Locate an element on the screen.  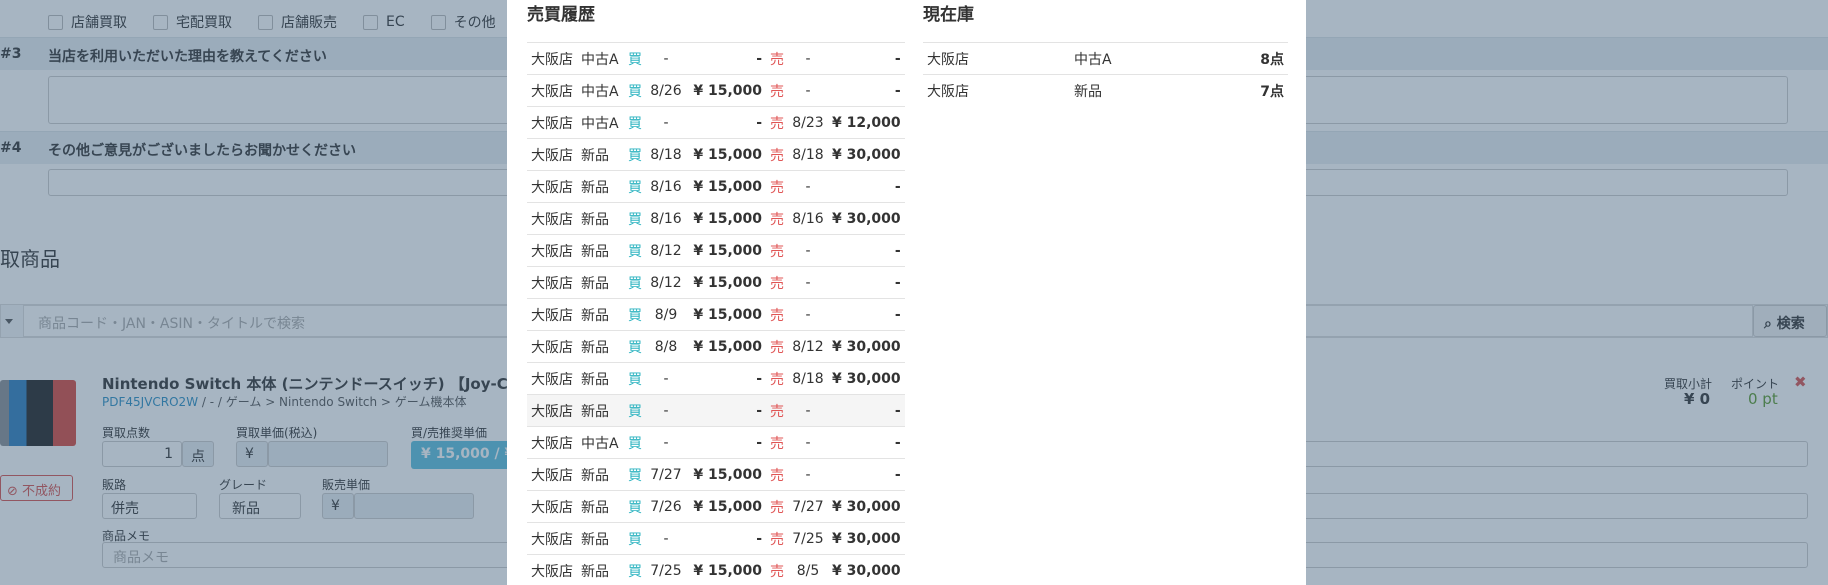
buy-date-cell: 8/18 is located at coordinates (666, 154).